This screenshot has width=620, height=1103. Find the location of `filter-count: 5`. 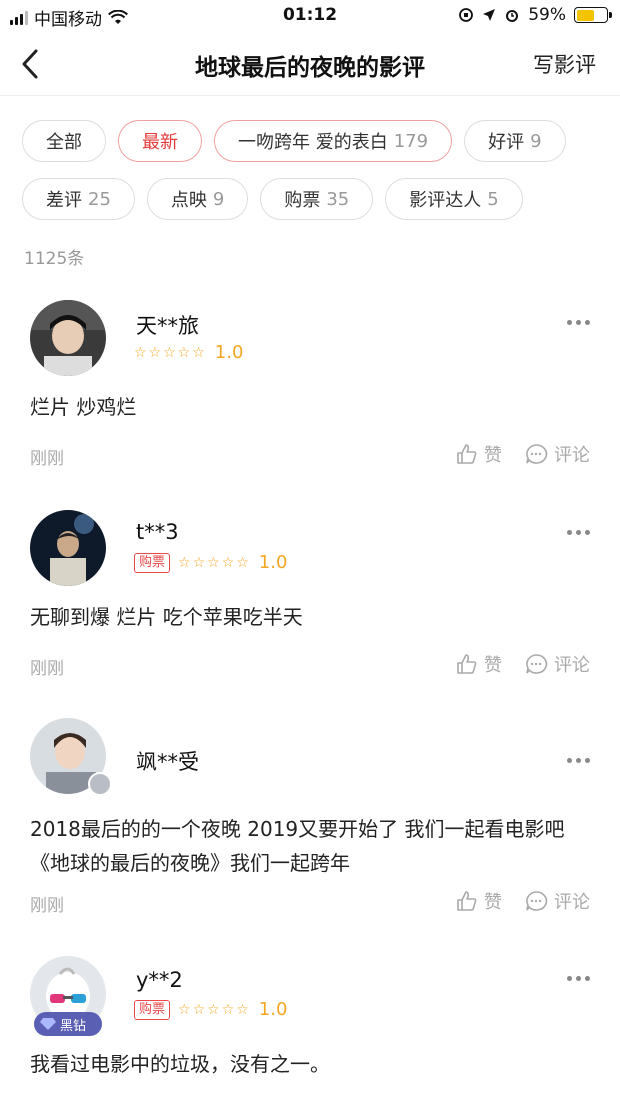

filter-count: 5 is located at coordinates (493, 199).